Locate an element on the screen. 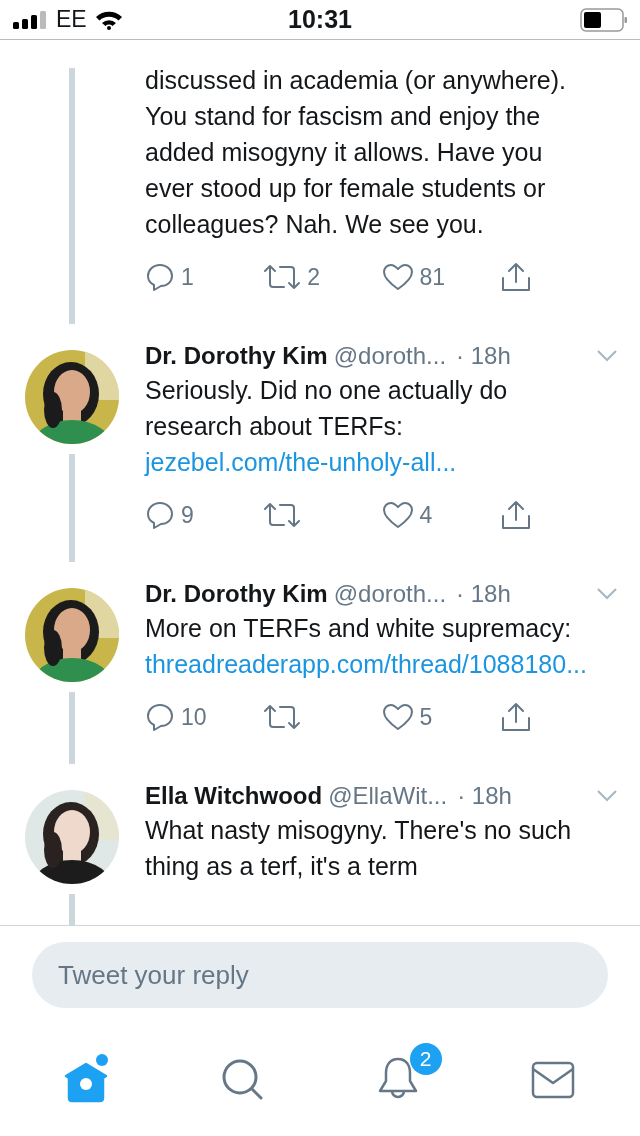 The width and height of the screenshot is (640, 1136). like-count: 4 is located at coordinates (426, 515).